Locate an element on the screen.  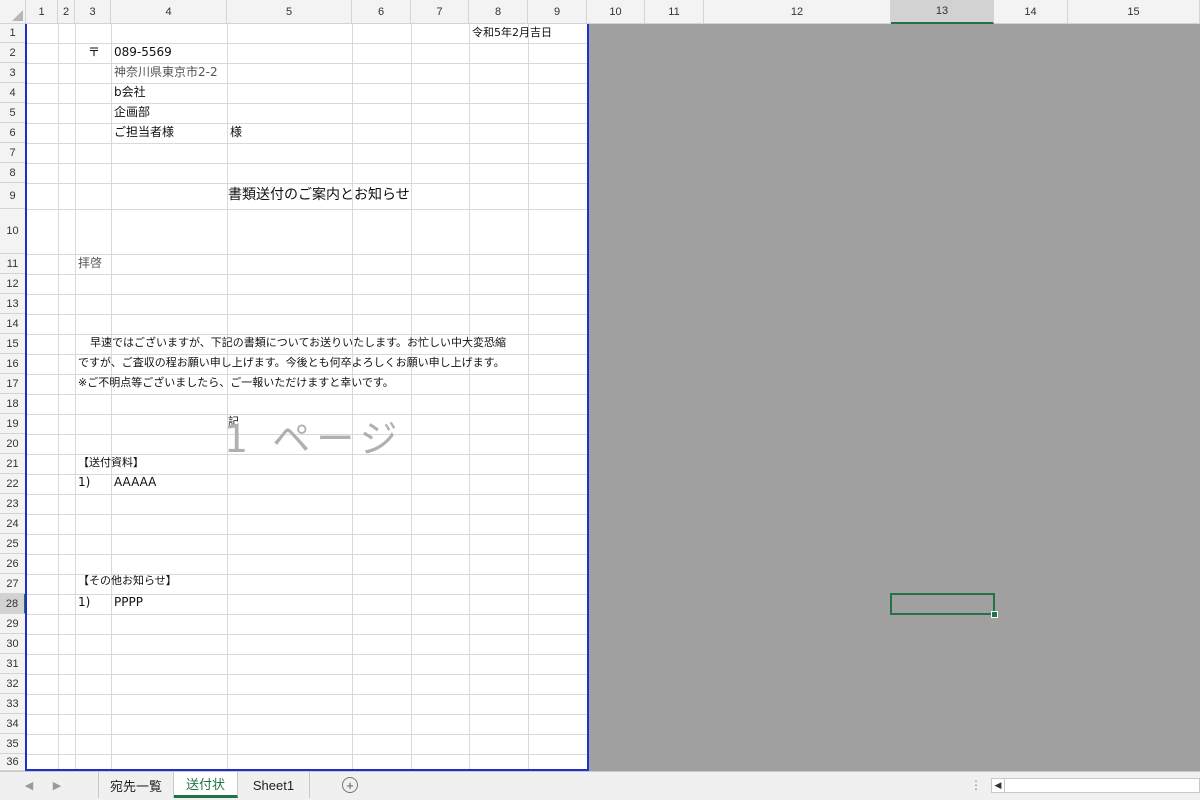
column-header-6: 6 is located at coordinates (381, 12).